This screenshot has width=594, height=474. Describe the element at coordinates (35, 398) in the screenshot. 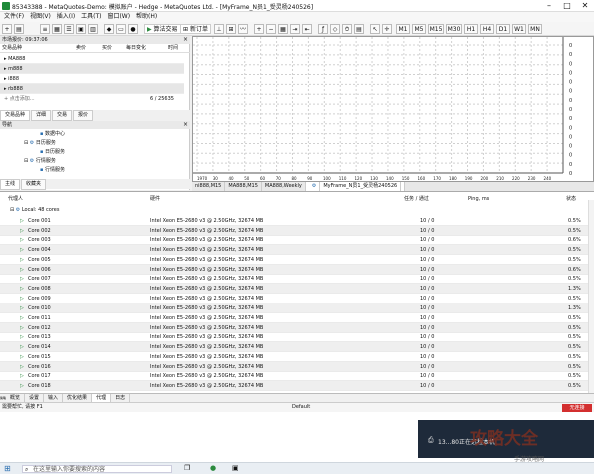

I see `tab-settings: 设置` at that location.